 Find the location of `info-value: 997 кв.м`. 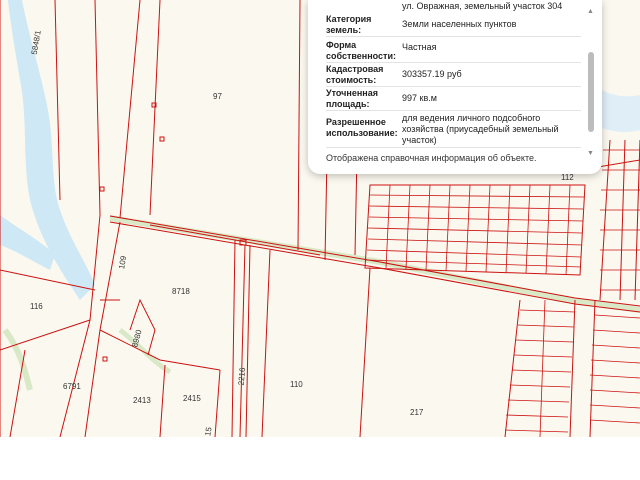

info-value: 997 кв.м is located at coordinates (419, 98).